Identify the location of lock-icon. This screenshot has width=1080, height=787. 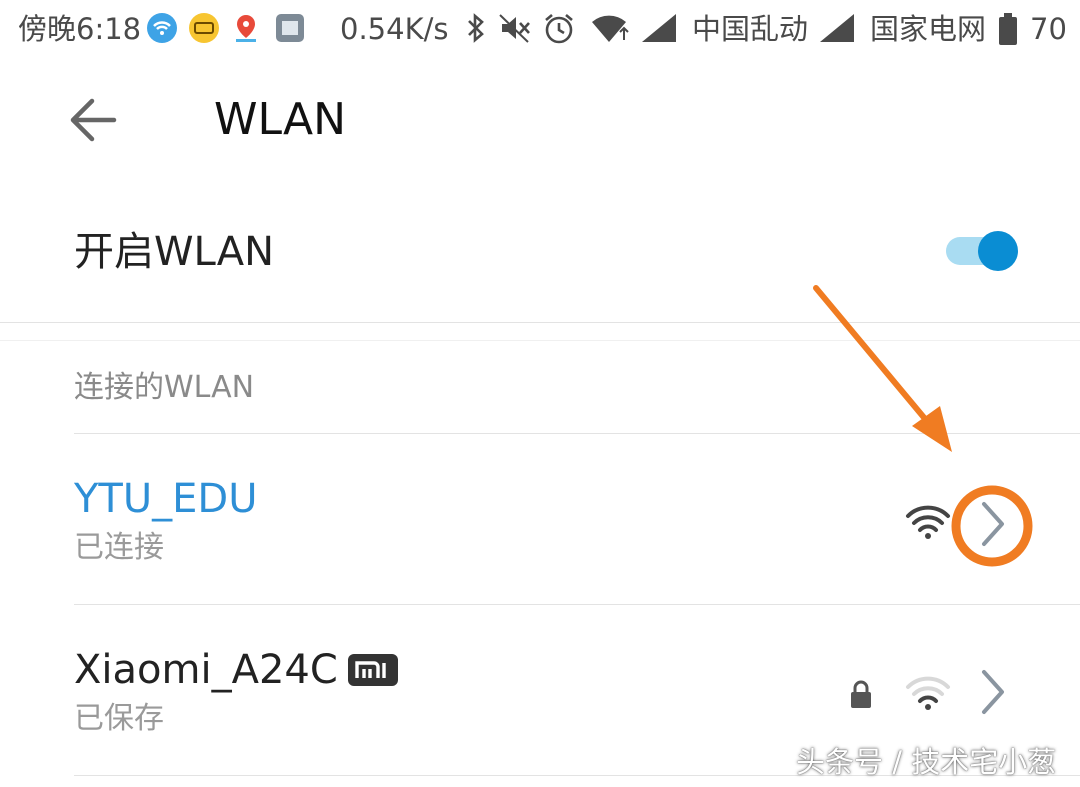
(861, 694).